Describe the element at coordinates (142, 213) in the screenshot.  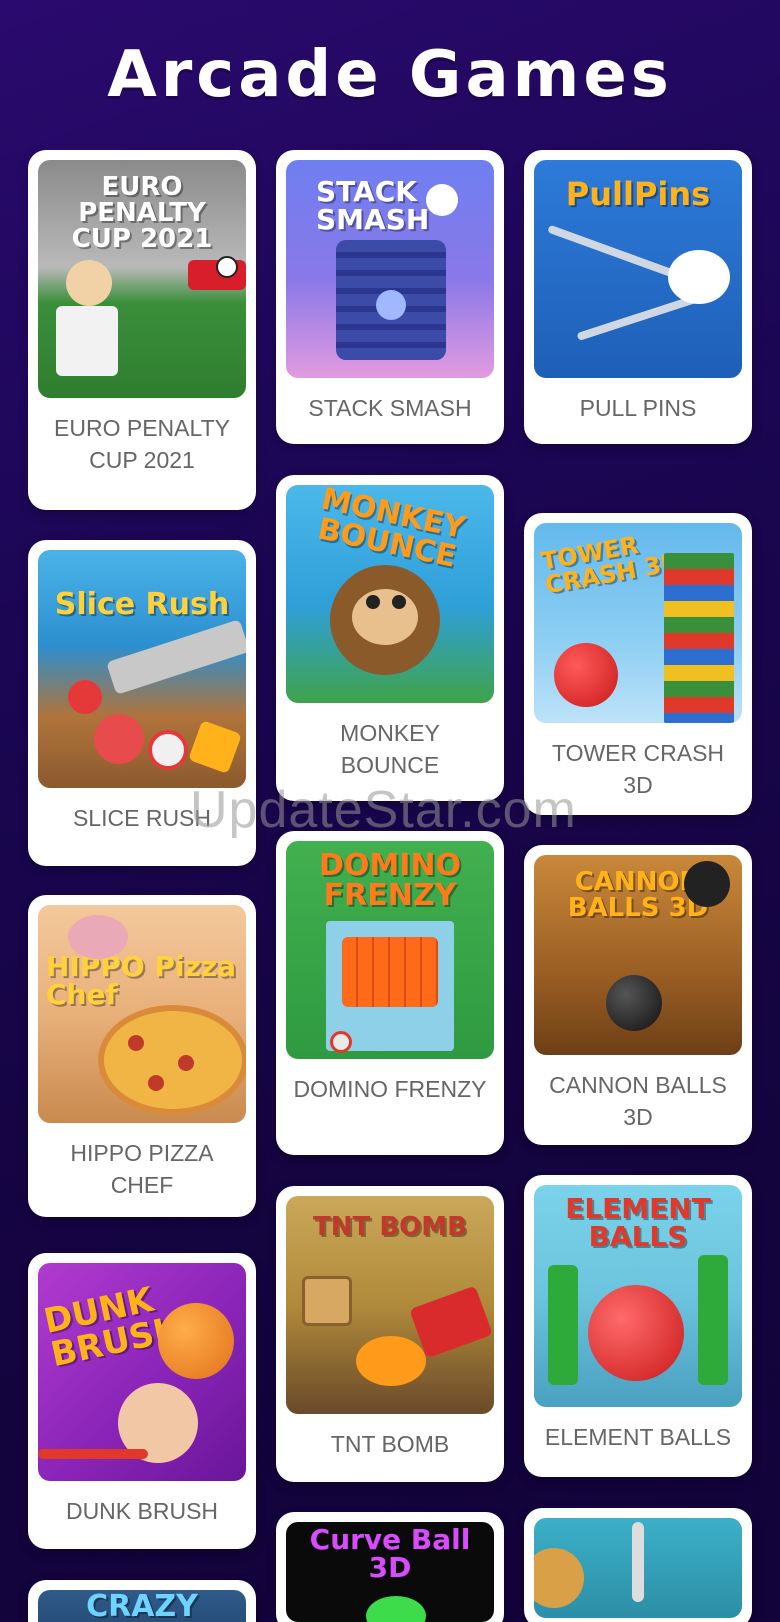
I see `game-logo: EURO PENALTY CUP 2021` at that location.